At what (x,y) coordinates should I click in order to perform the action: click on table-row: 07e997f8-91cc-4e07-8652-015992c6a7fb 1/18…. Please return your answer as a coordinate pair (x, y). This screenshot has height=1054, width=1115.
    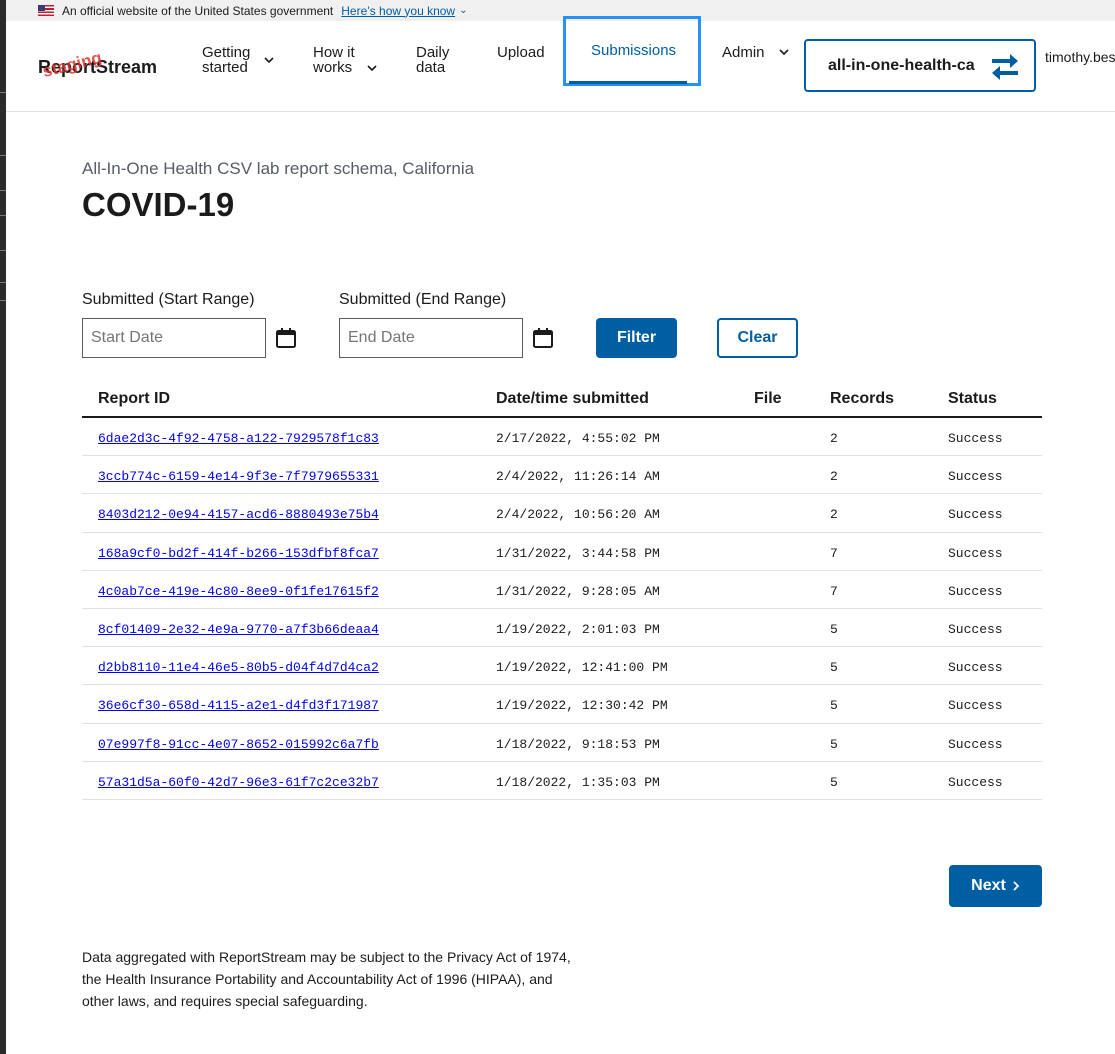
    Looking at the image, I should click on (562, 743).